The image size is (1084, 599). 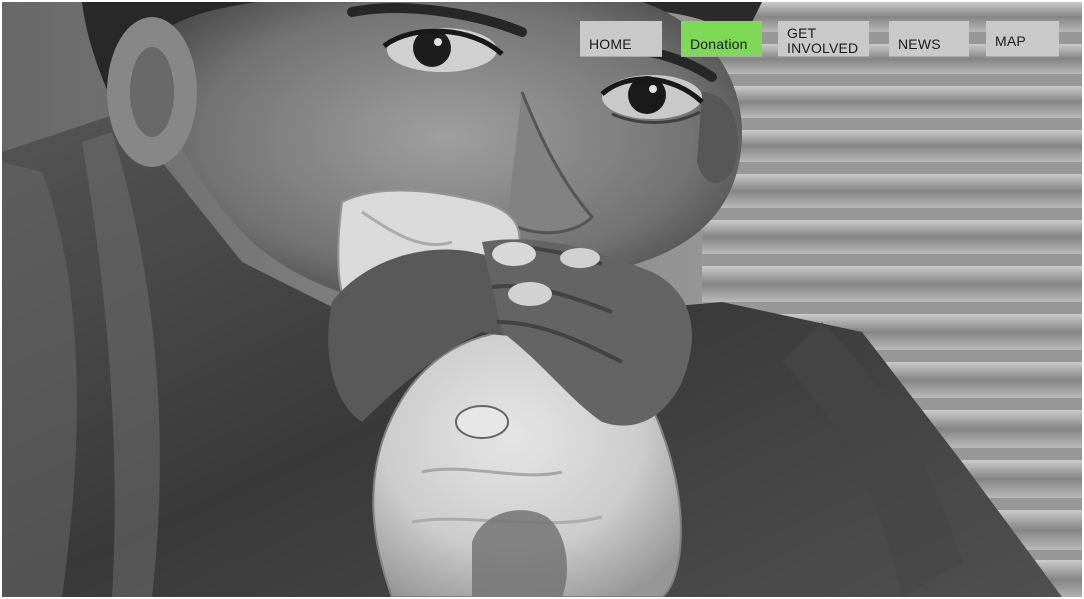 What do you see at coordinates (621, 39) in the screenshot?
I see `nav-item-home: HOME` at bounding box center [621, 39].